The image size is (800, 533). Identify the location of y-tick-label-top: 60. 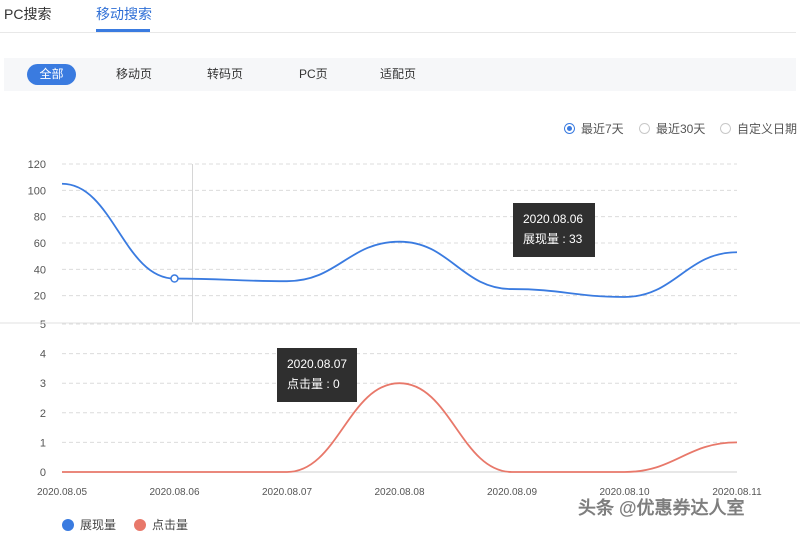
(40, 244).